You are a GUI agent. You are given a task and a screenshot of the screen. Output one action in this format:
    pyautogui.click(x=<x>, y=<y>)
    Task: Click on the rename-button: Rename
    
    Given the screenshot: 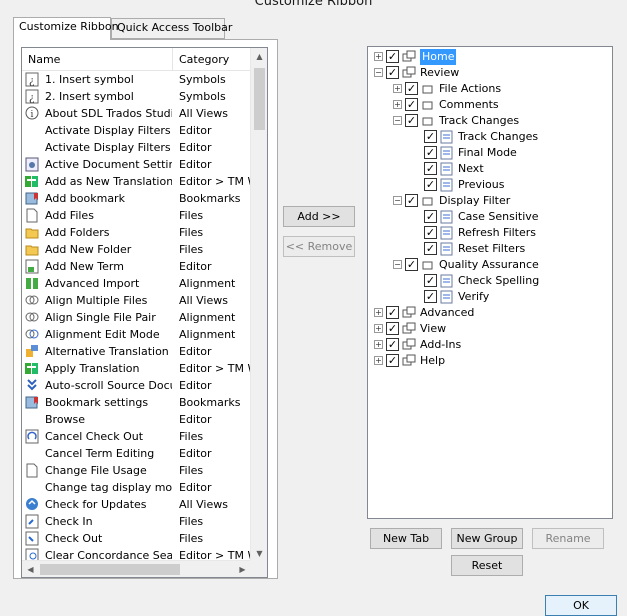 What is the action you would take?
    pyautogui.click(x=568, y=538)
    